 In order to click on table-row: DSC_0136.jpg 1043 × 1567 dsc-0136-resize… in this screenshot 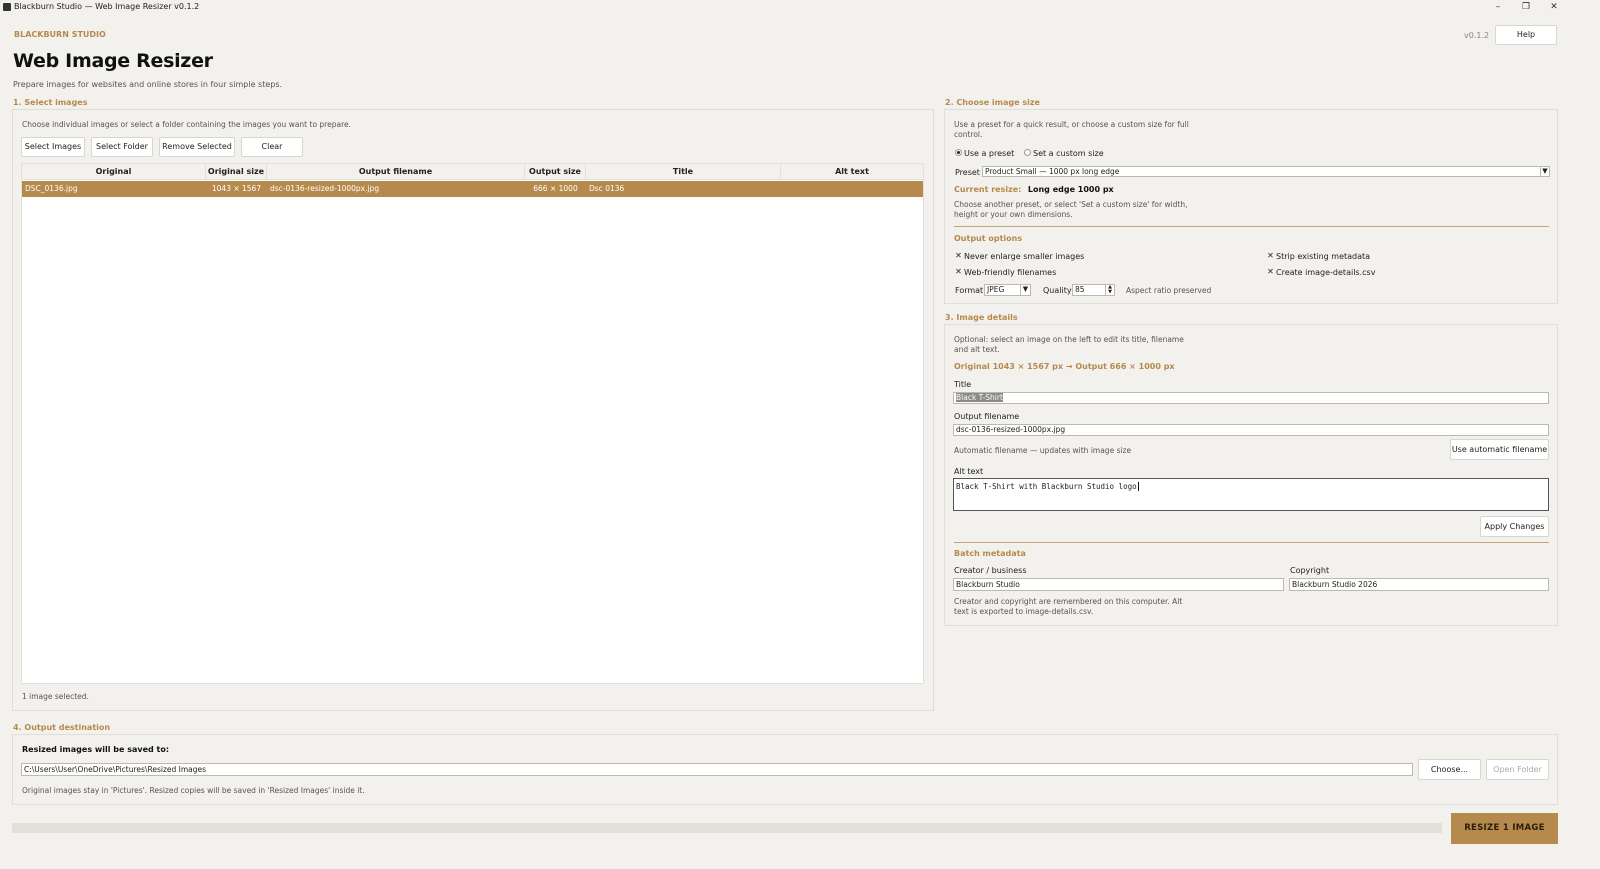, I will do `click(472, 189)`.